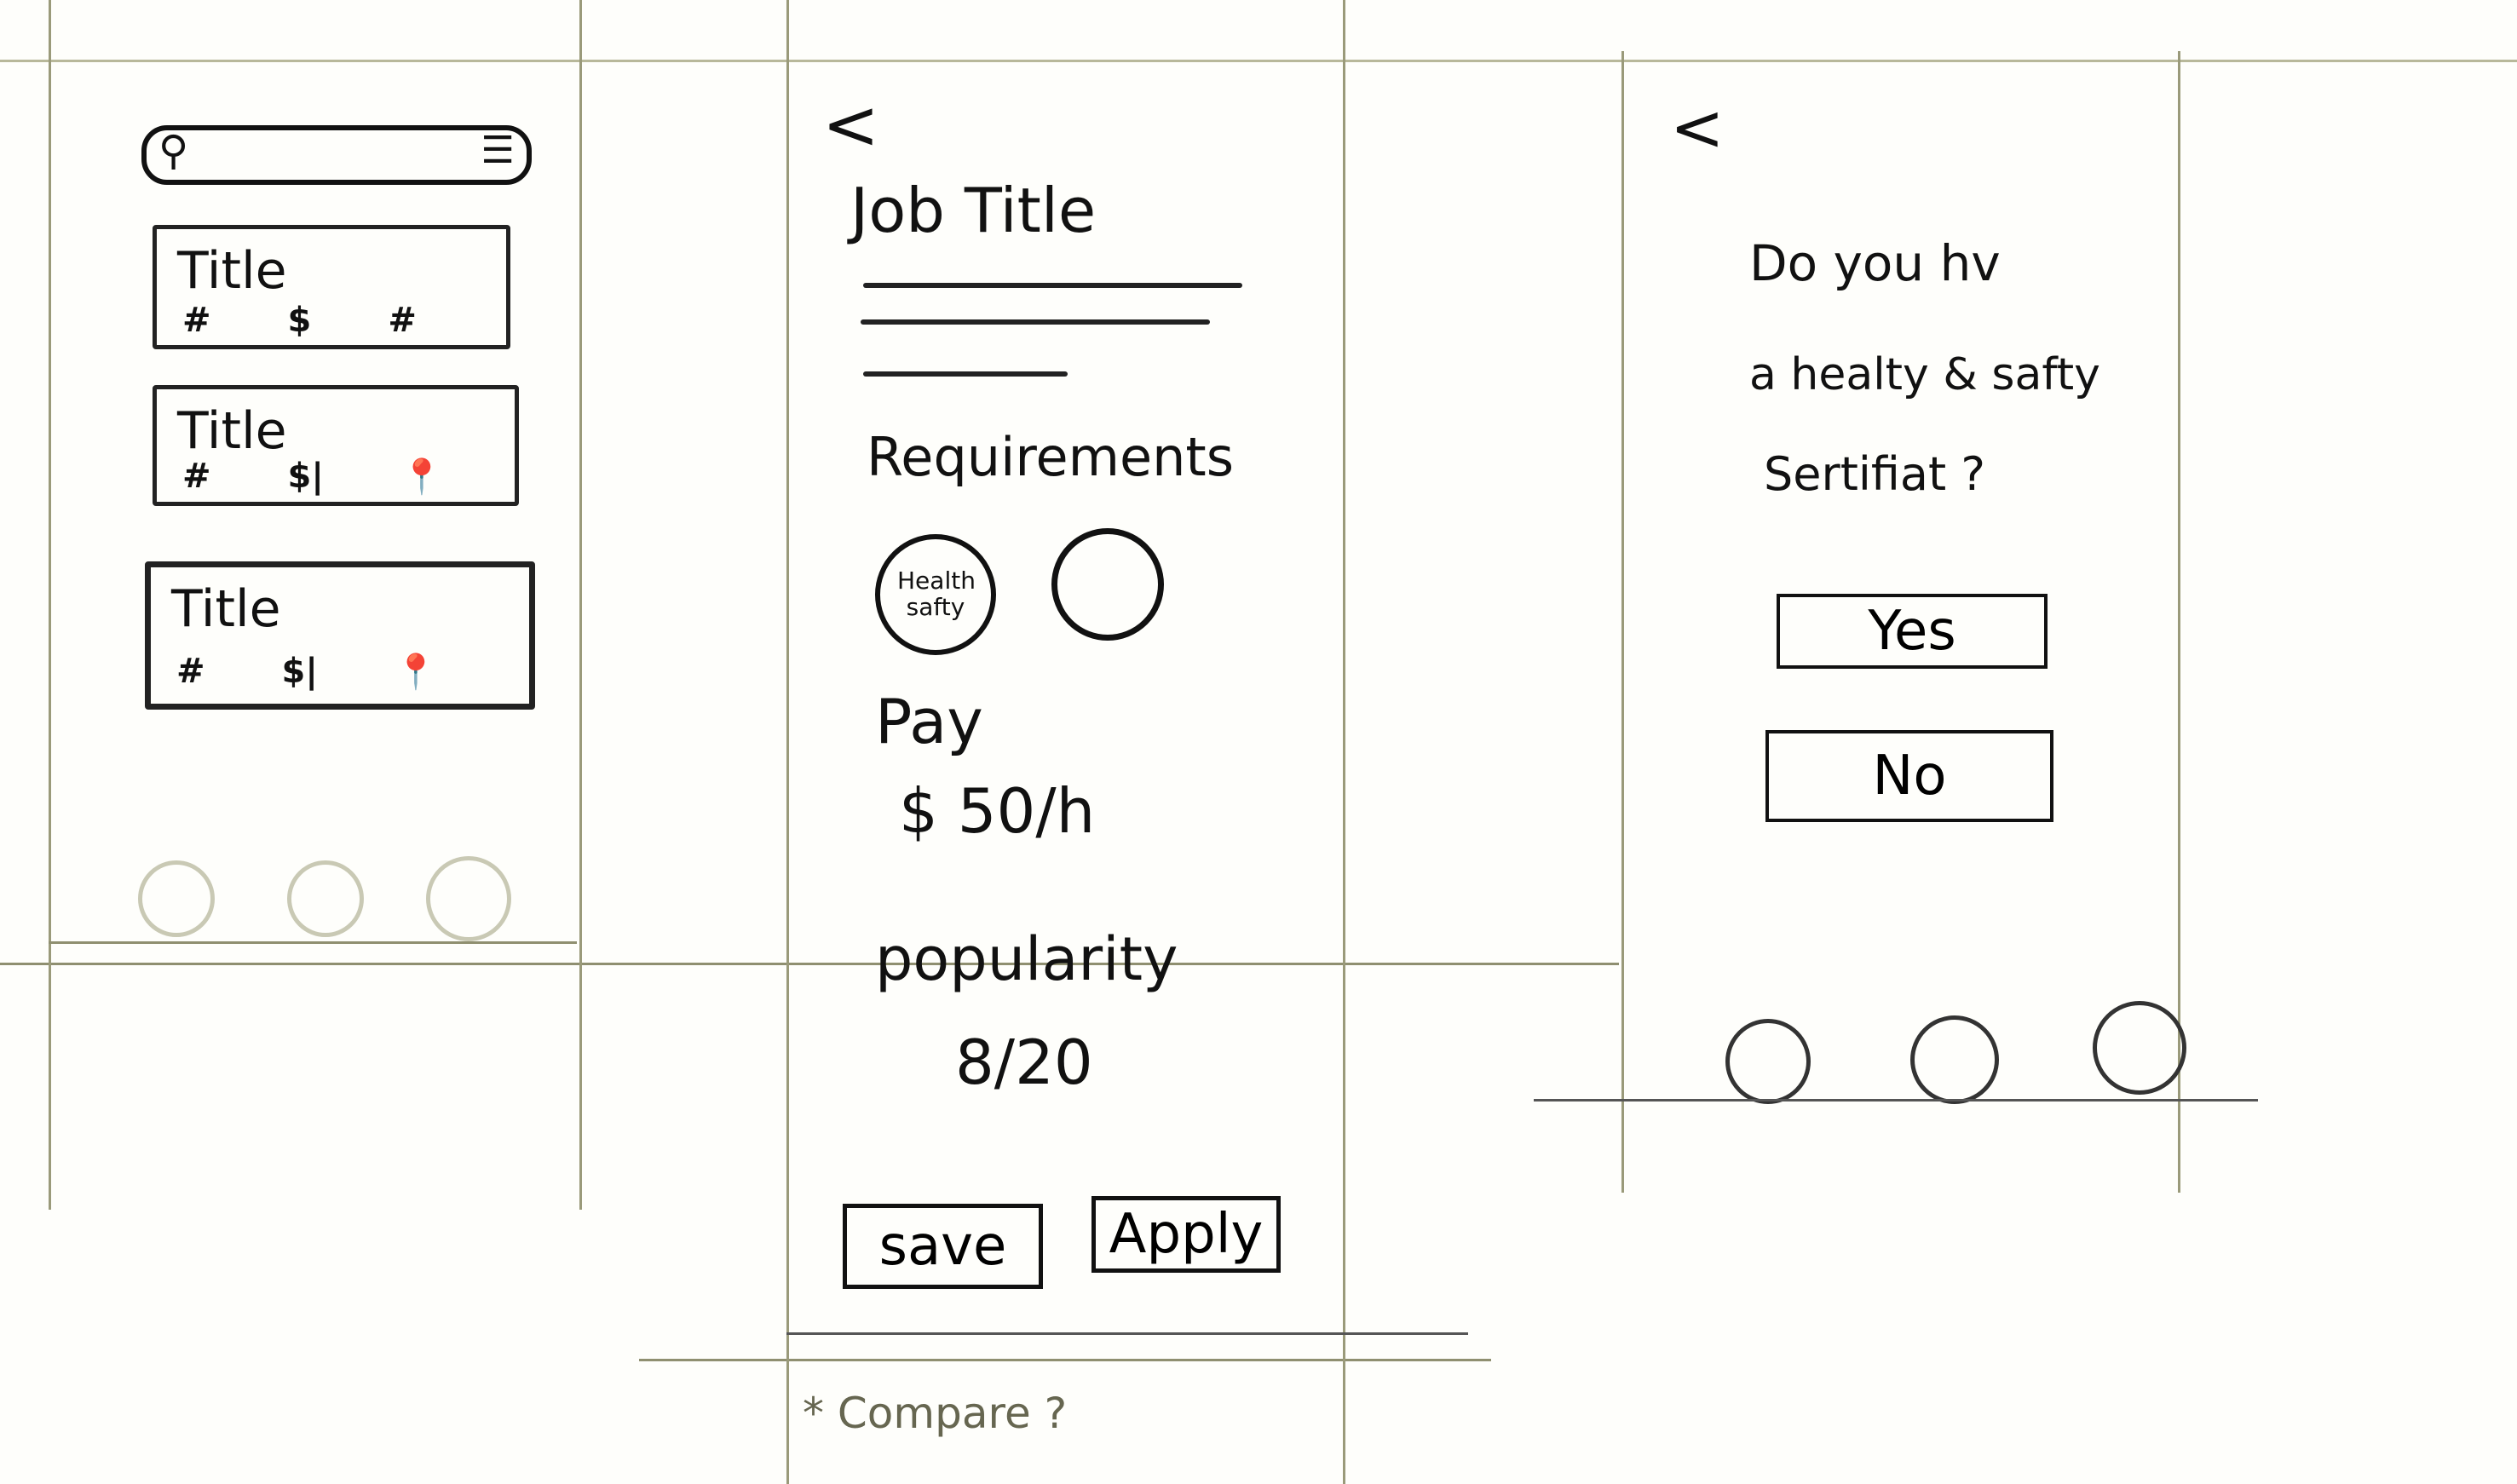 This screenshot has width=2517, height=1484. I want to click on question-line: a healty & safty, so click(1924, 374).